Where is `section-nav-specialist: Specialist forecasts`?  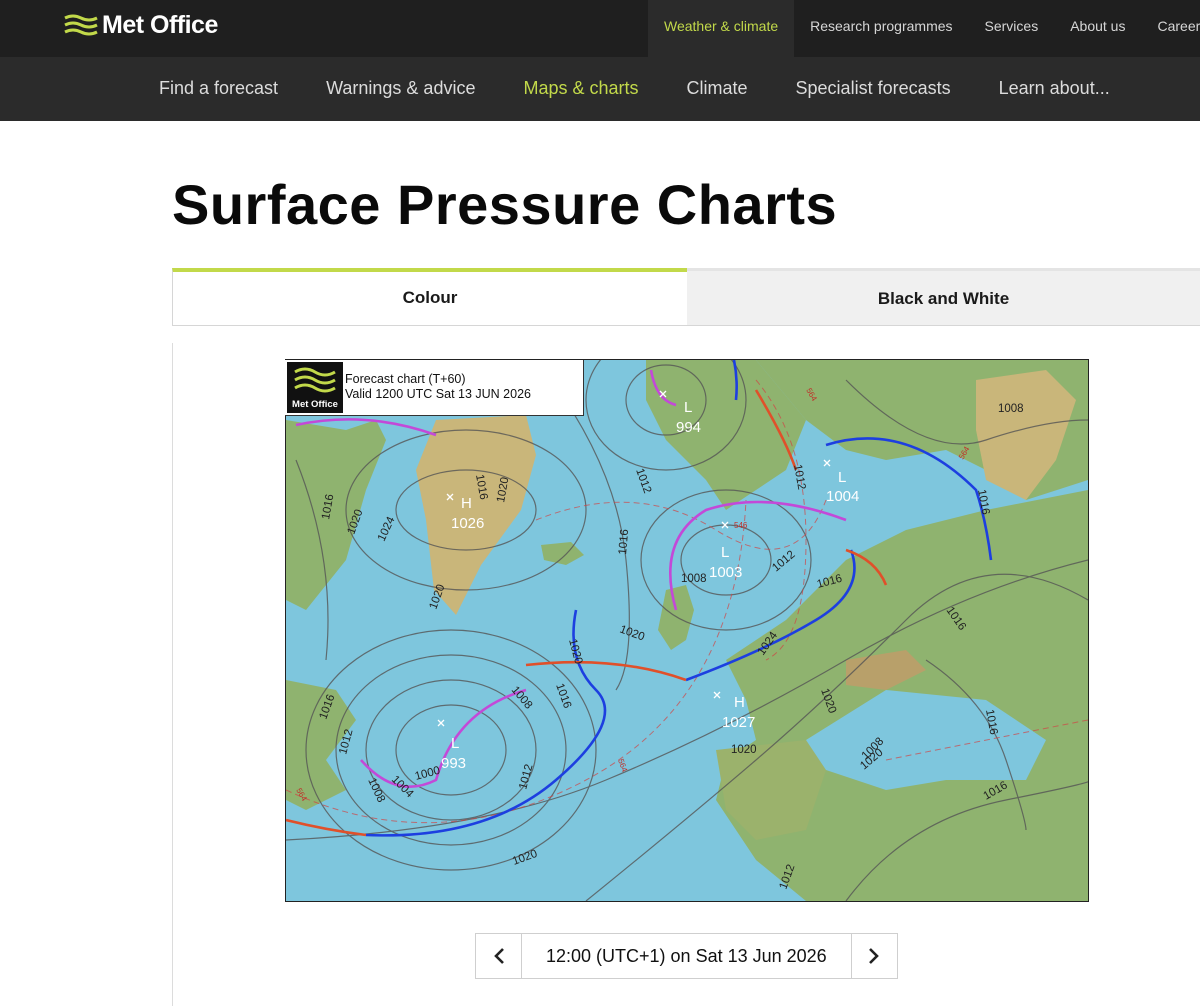 section-nav-specialist: Specialist forecasts is located at coordinates (873, 89).